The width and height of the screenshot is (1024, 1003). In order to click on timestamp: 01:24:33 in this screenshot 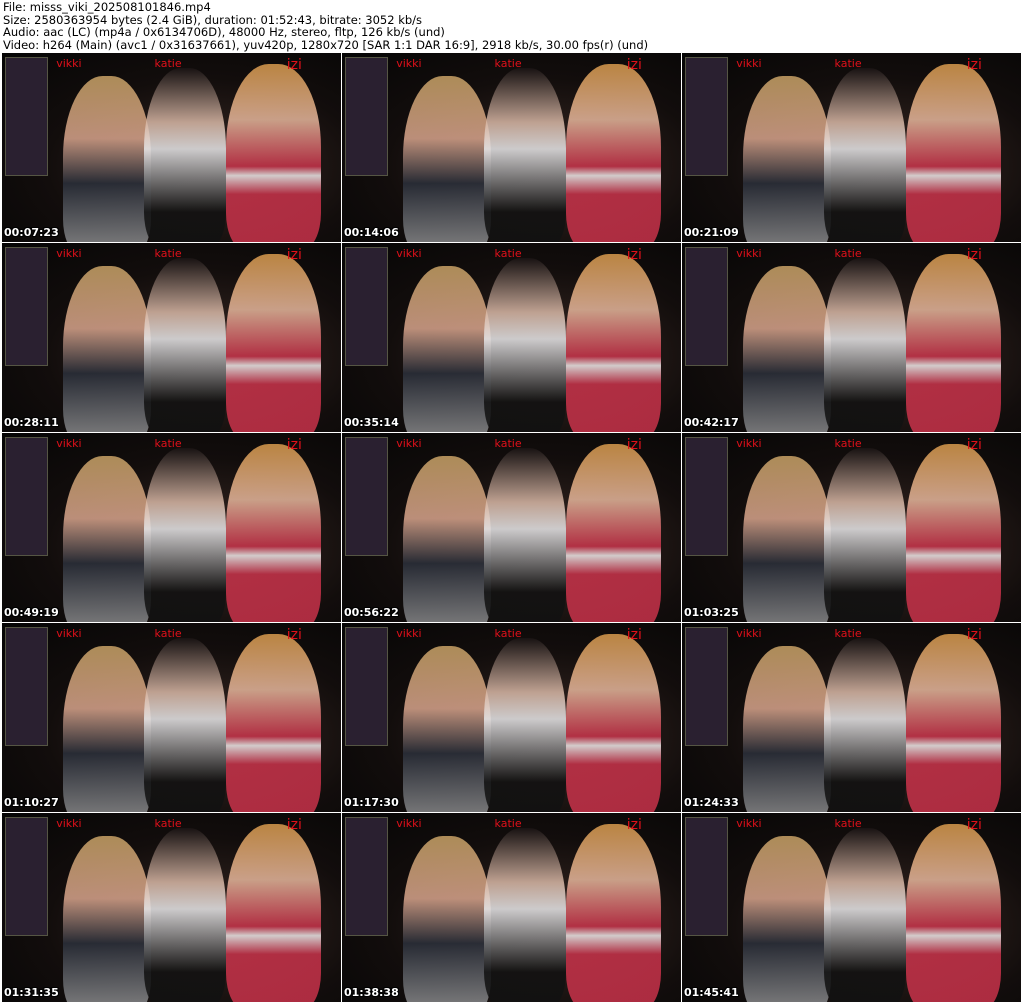, I will do `click(711, 802)`.